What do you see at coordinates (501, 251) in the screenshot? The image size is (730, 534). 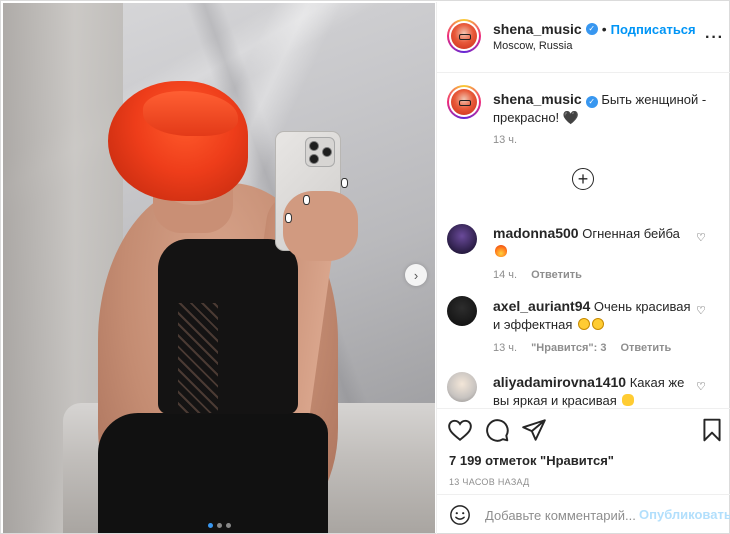 I see `fire-emoji` at bounding box center [501, 251].